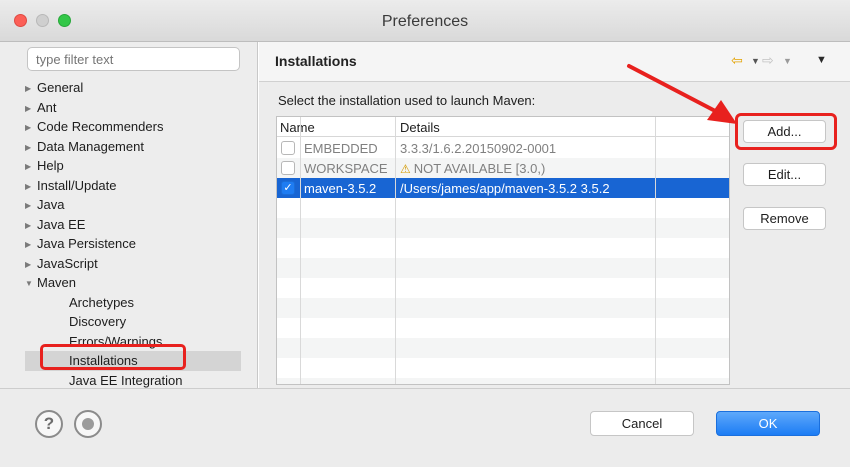 The height and width of the screenshot is (467, 850). I want to click on tree-item-java: ▶ Java, so click(133, 205).